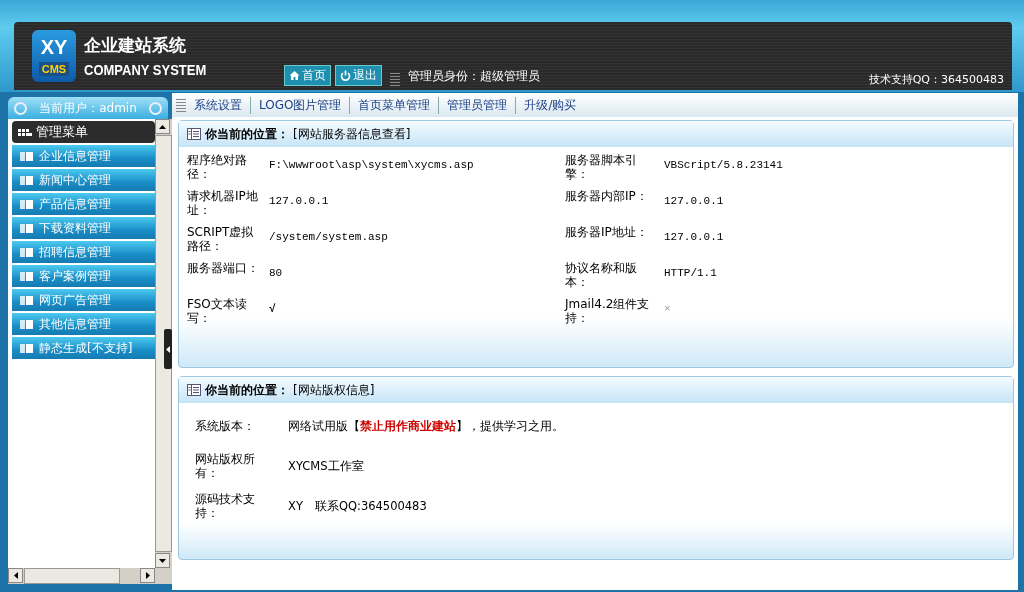 The height and width of the screenshot is (592, 1024). What do you see at coordinates (83, 204) in the screenshot?
I see `menu-item: 产品信息管理` at bounding box center [83, 204].